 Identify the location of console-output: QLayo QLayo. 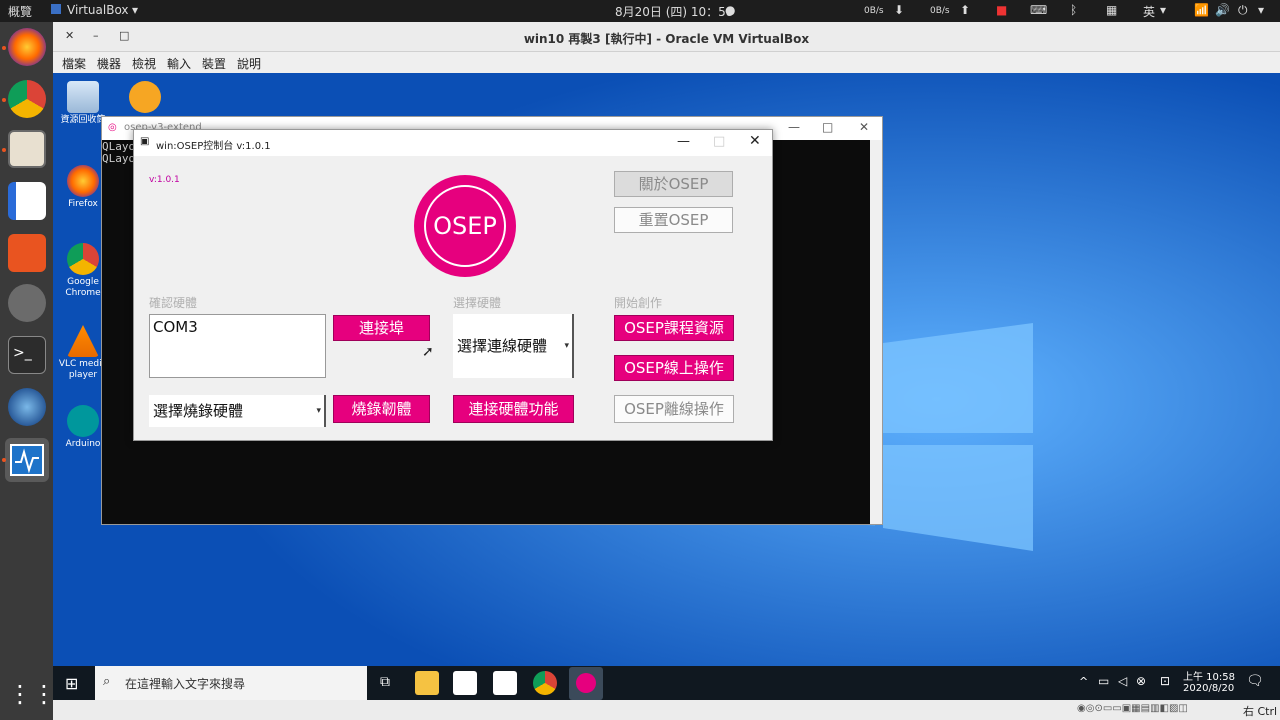
(118, 153).